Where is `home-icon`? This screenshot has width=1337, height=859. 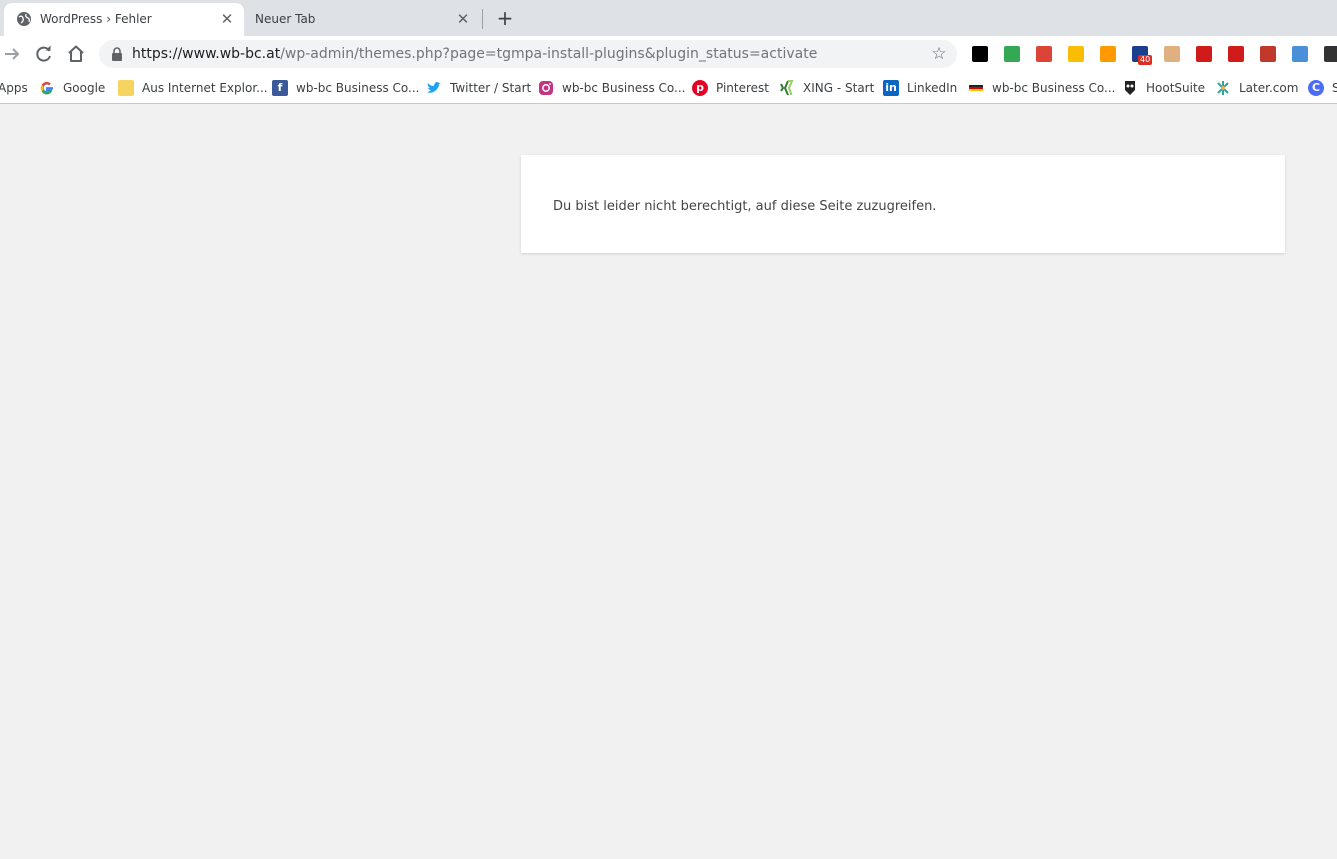 home-icon is located at coordinates (76, 54).